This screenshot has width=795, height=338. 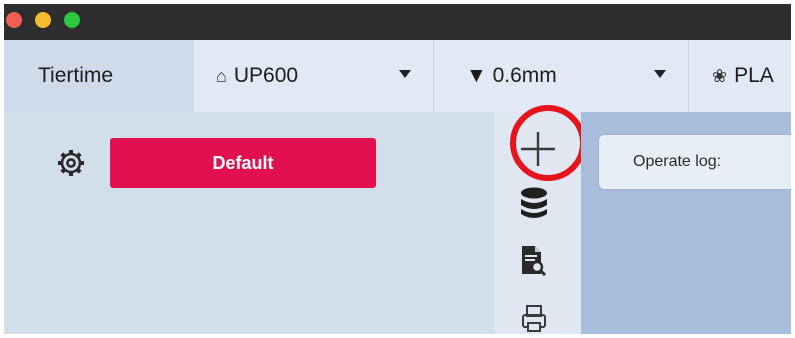 I want to click on material-select: ❀ PLA, so click(x=740, y=76).